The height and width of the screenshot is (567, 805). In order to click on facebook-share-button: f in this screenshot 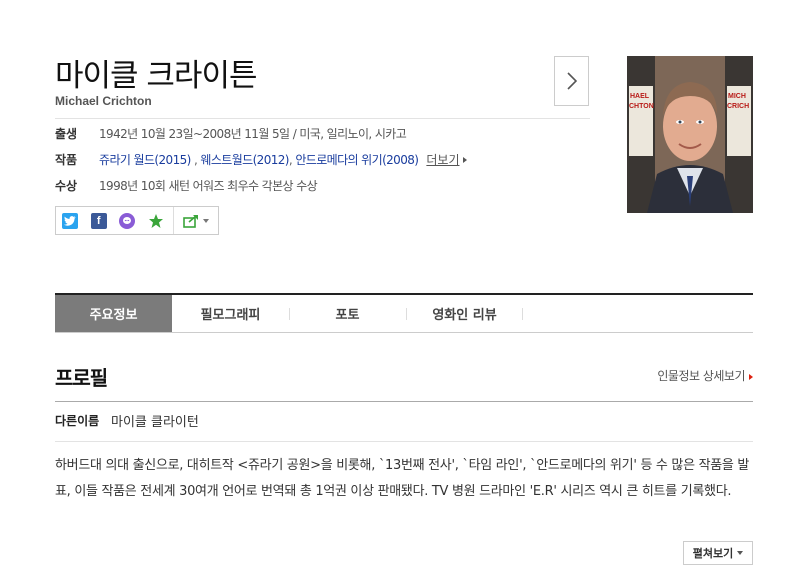, I will do `click(98, 220)`.